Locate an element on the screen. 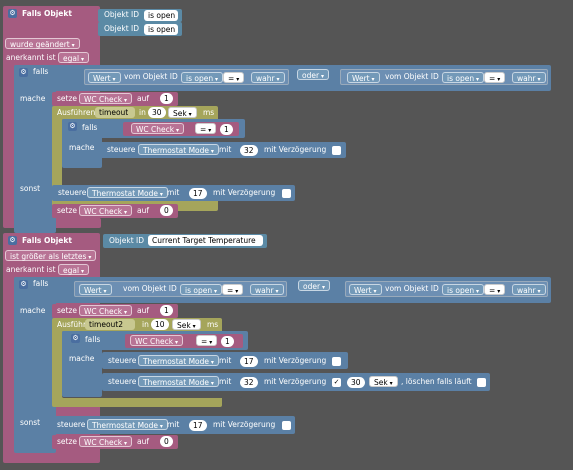  clear-checkbox is located at coordinates (481, 382).